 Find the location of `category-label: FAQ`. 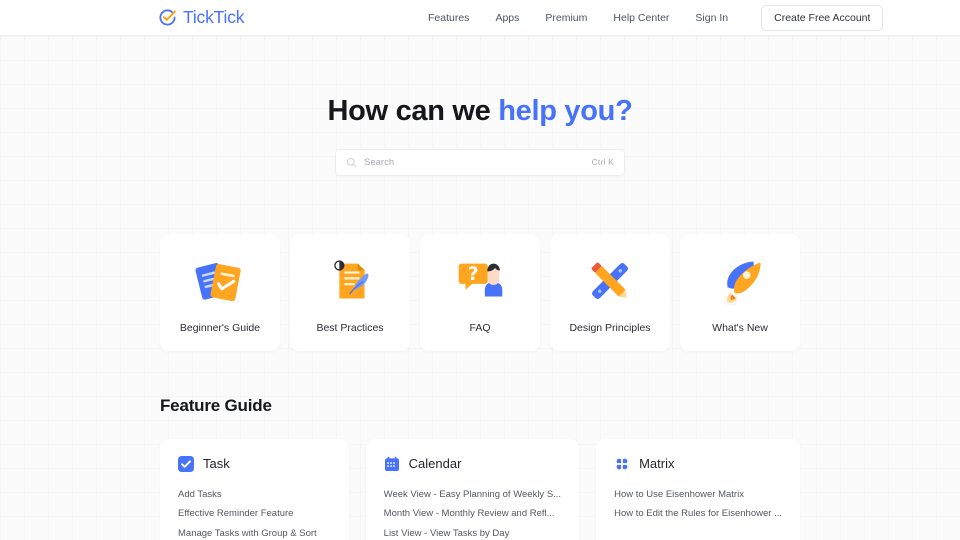

category-label: FAQ is located at coordinates (480, 328).